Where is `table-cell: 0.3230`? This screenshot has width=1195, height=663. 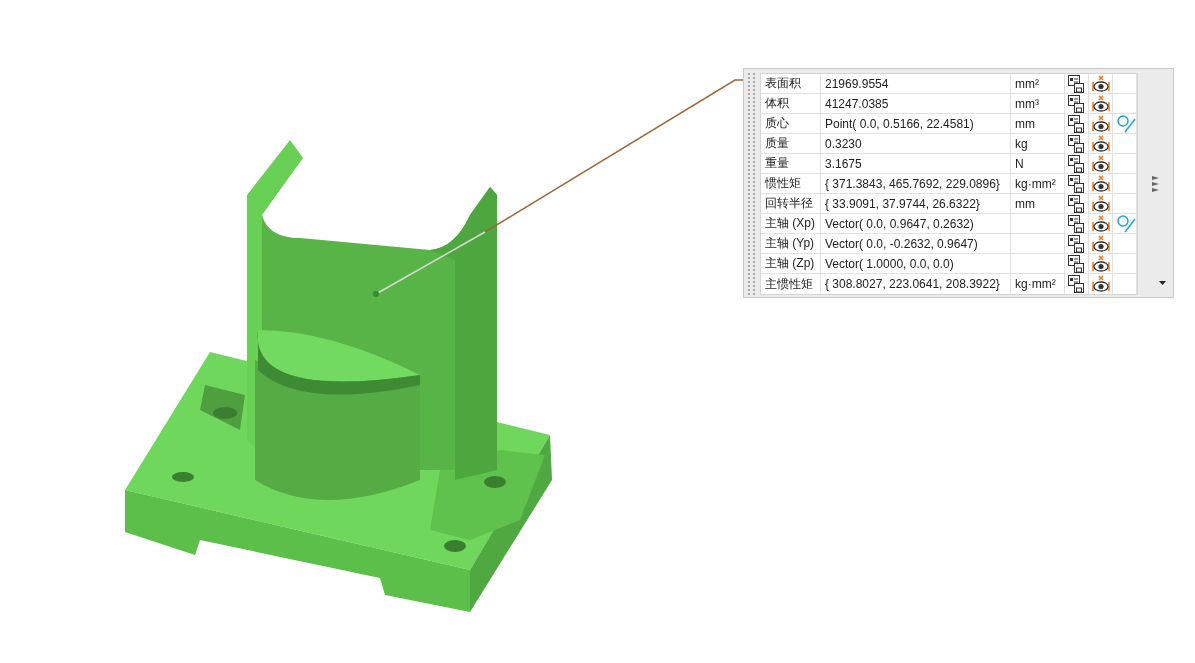 table-cell: 0.3230 is located at coordinates (916, 143).